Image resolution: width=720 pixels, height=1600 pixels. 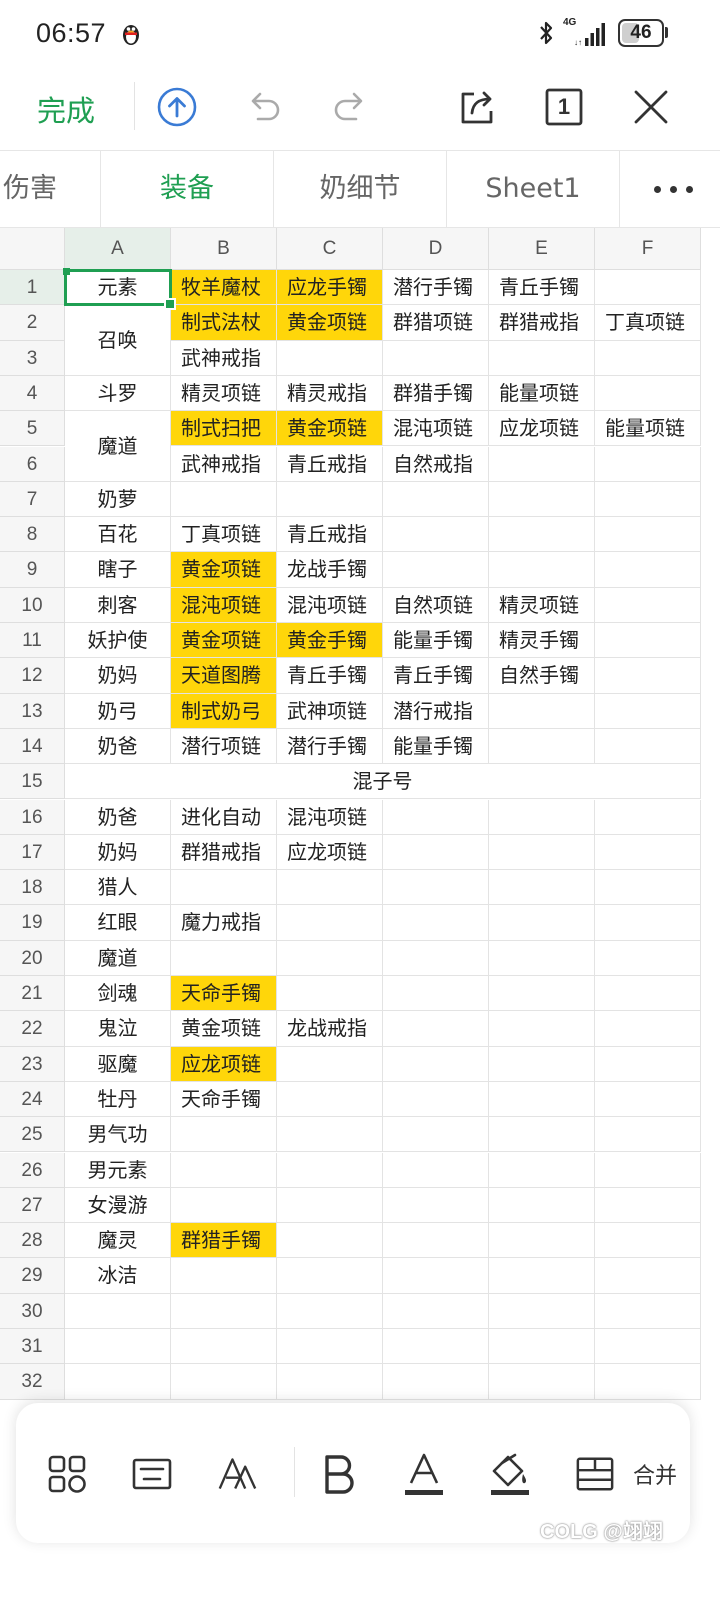 What do you see at coordinates (670, 189) in the screenshot?
I see `more-icon` at bounding box center [670, 189].